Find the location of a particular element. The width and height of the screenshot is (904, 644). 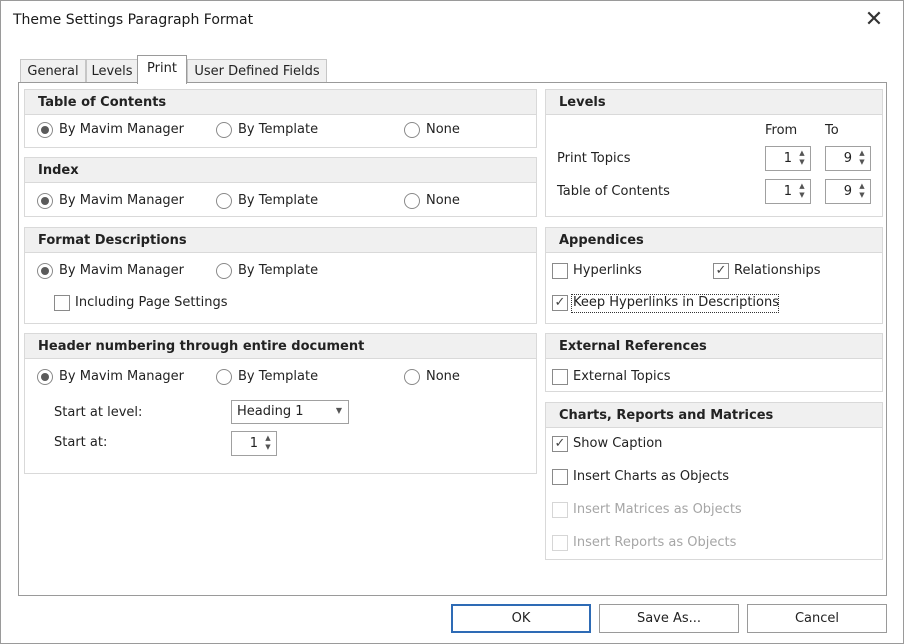

toc-none-radio is located at coordinates (412, 130).